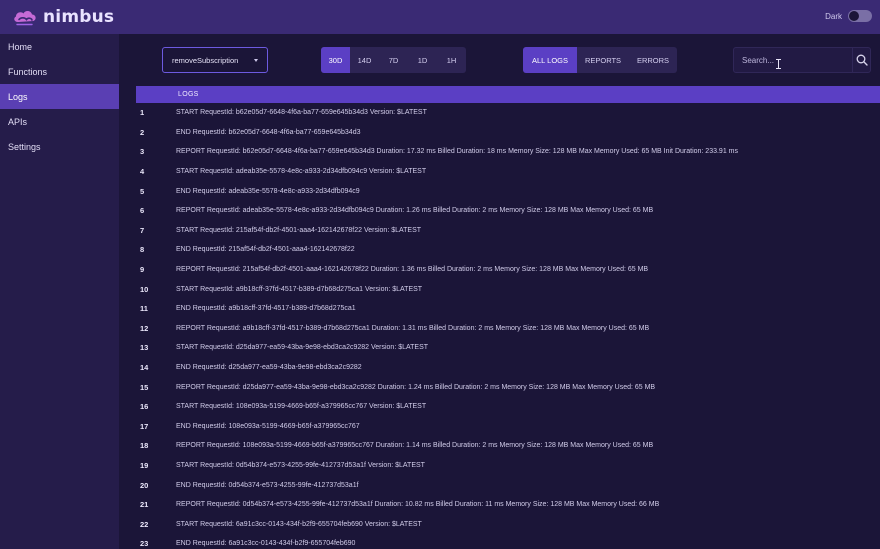  I want to click on logs-table-header: LOGS, so click(508, 94).